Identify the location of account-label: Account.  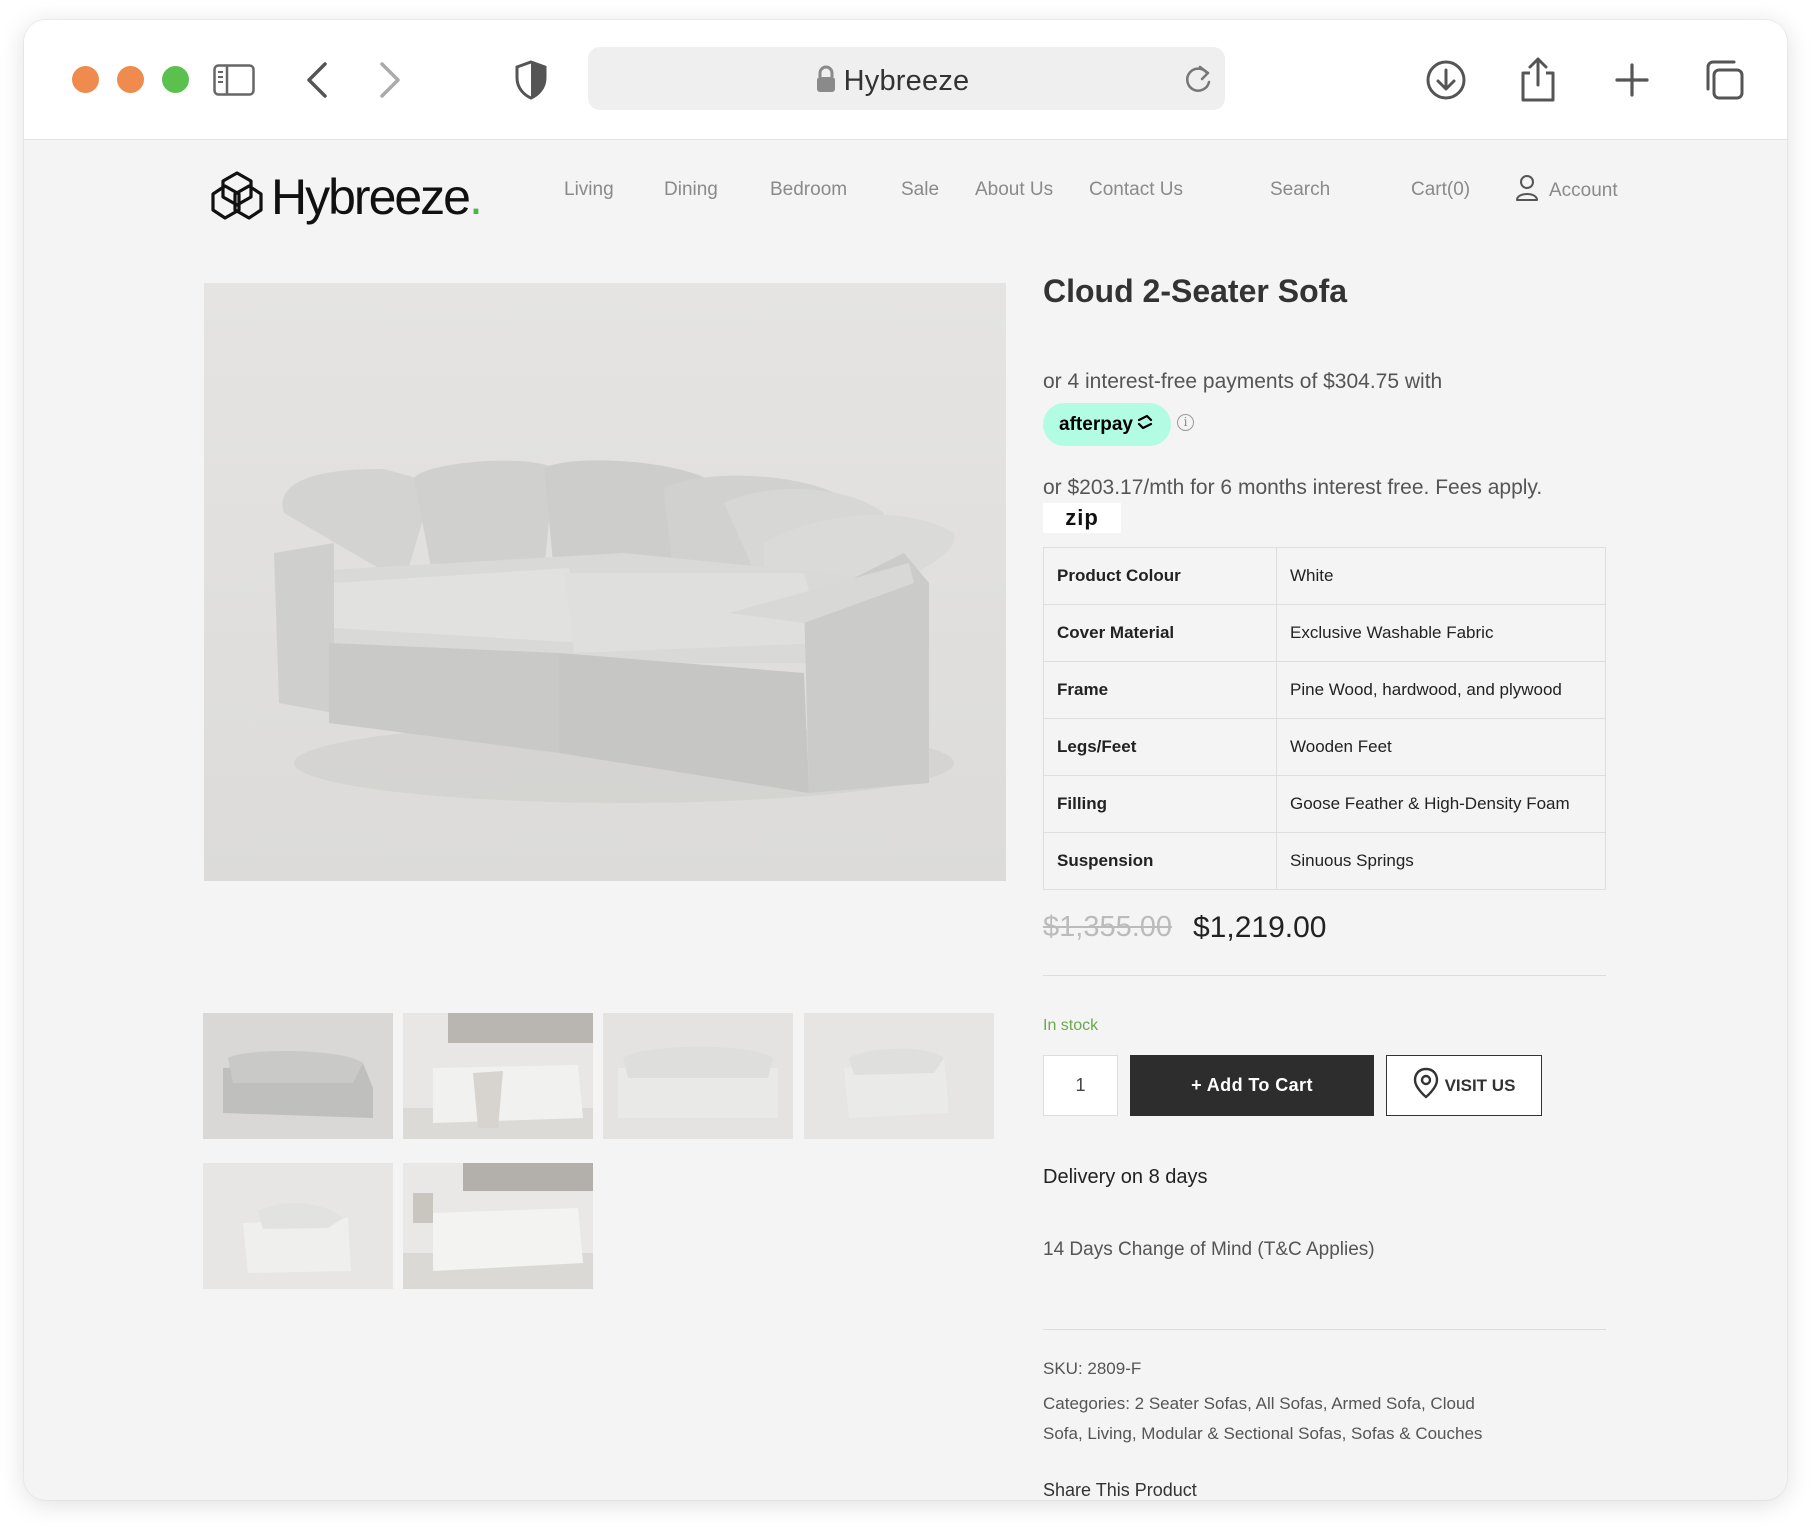
(1583, 190).